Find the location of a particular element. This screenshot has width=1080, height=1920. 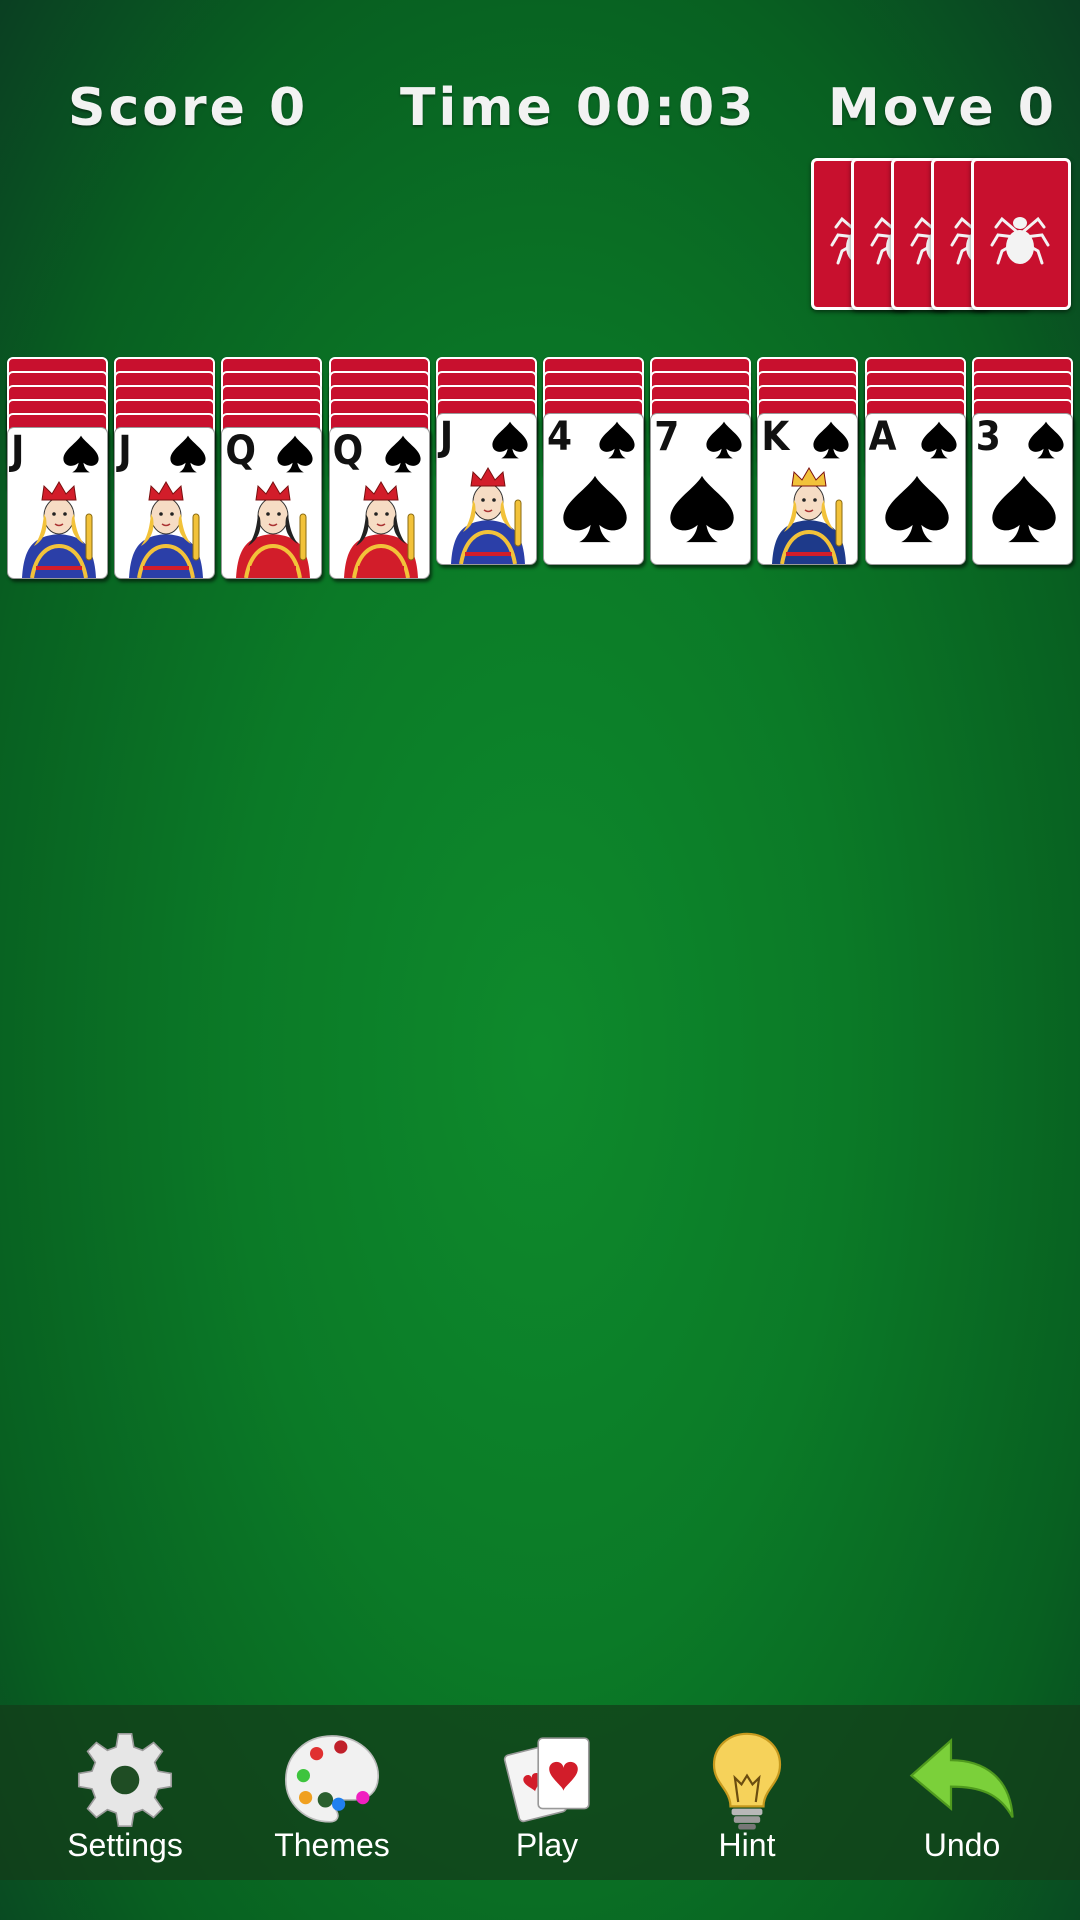

undo-label: Undo is located at coordinates (962, 1845).